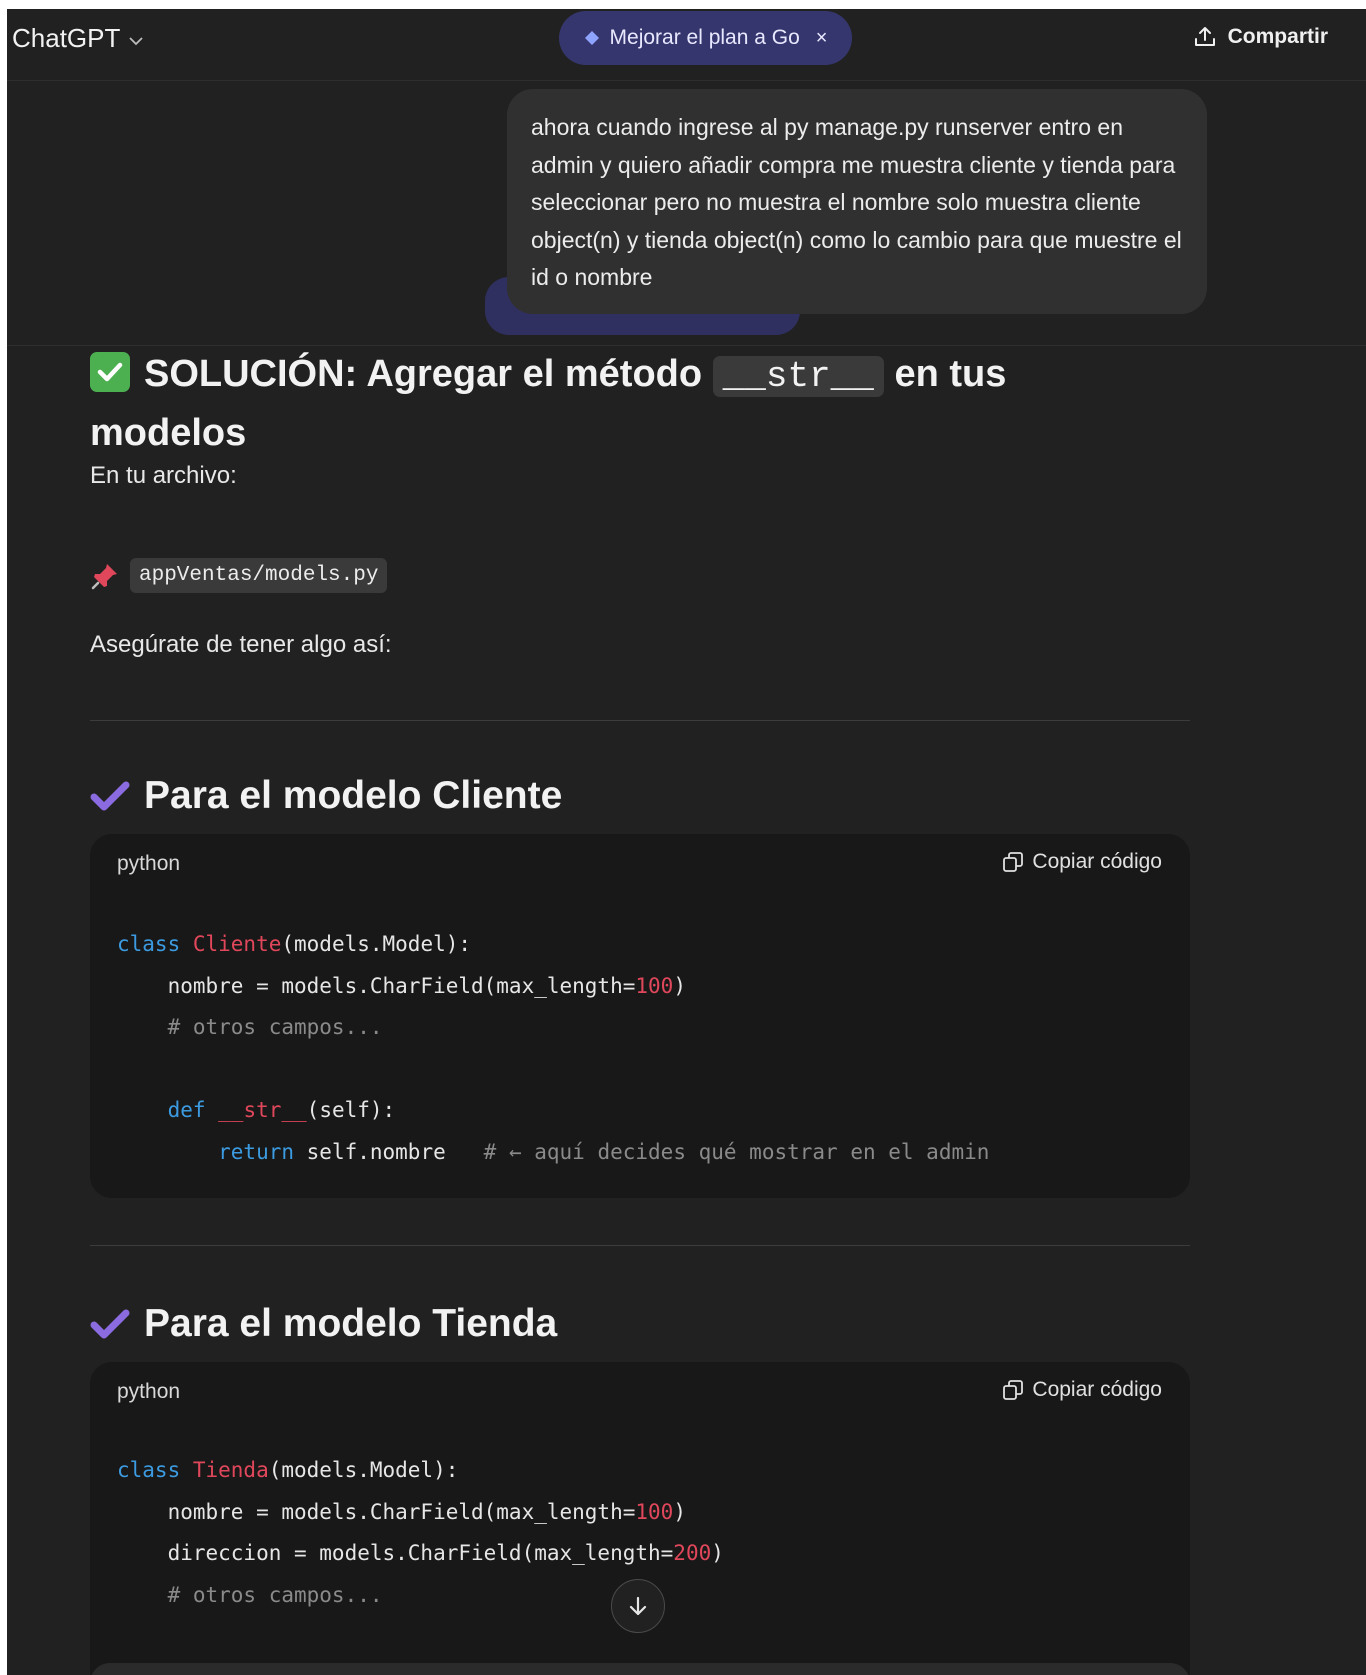 The height and width of the screenshot is (1675, 1366). I want to click on file-path-code: appVentas/models.py, so click(259, 575).